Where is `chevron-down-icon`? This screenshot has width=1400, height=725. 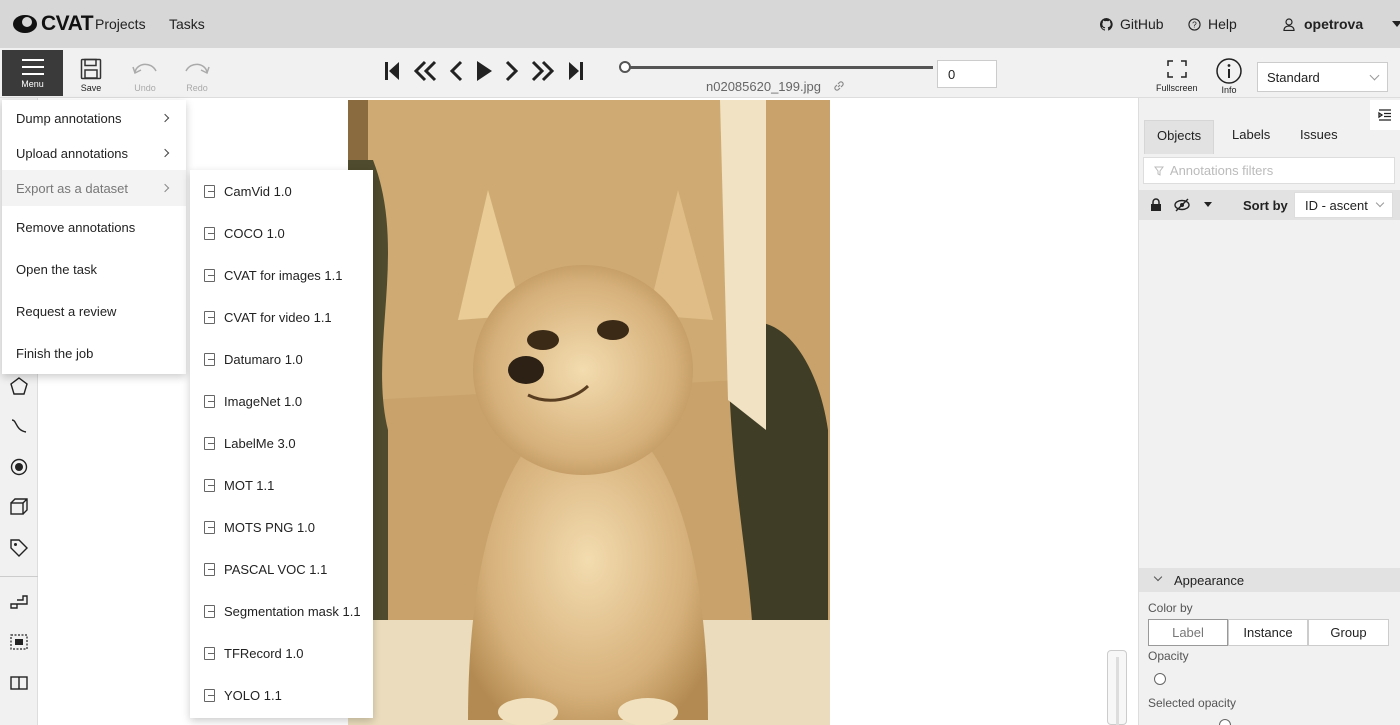
chevron-down-icon is located at coordinates (1158, 577).